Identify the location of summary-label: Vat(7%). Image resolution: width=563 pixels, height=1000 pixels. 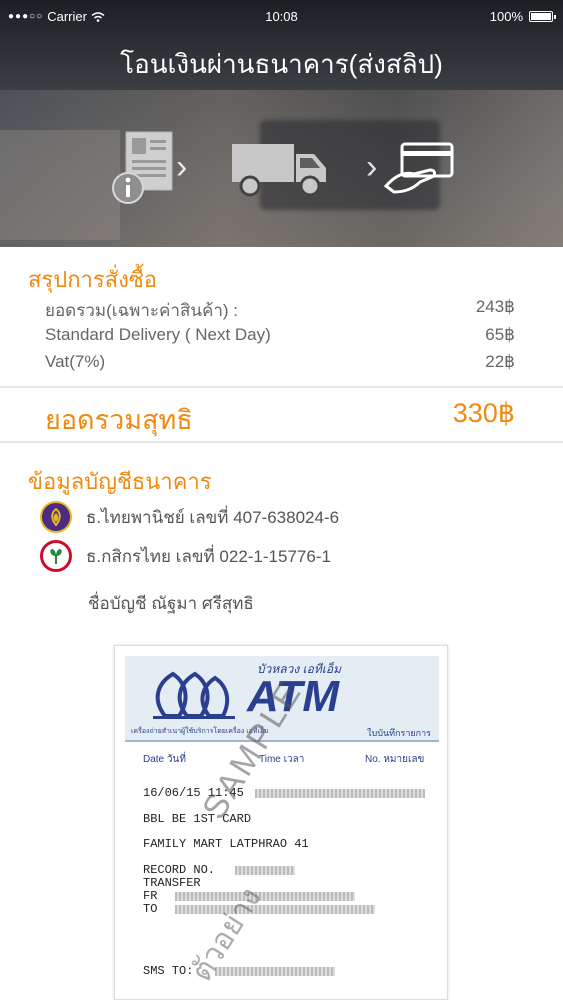
(75, 361).